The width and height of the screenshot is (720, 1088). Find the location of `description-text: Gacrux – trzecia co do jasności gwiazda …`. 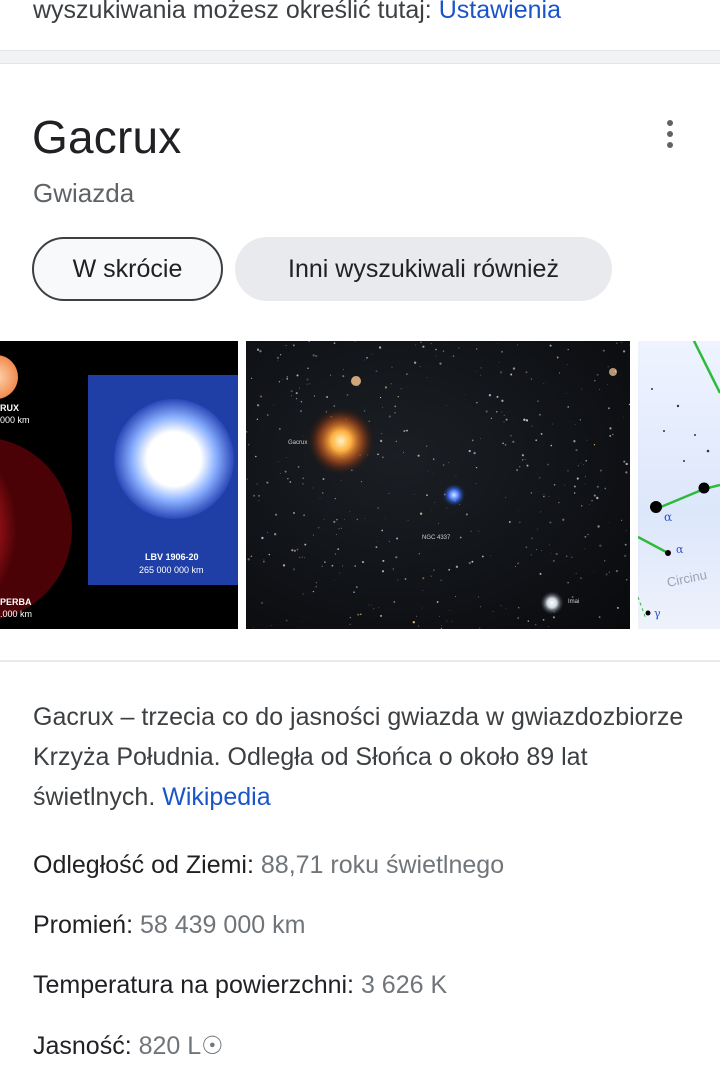

description-text: Gacrux – trzecia co do jasności gwiazda … is located at coordinates (358, 757).